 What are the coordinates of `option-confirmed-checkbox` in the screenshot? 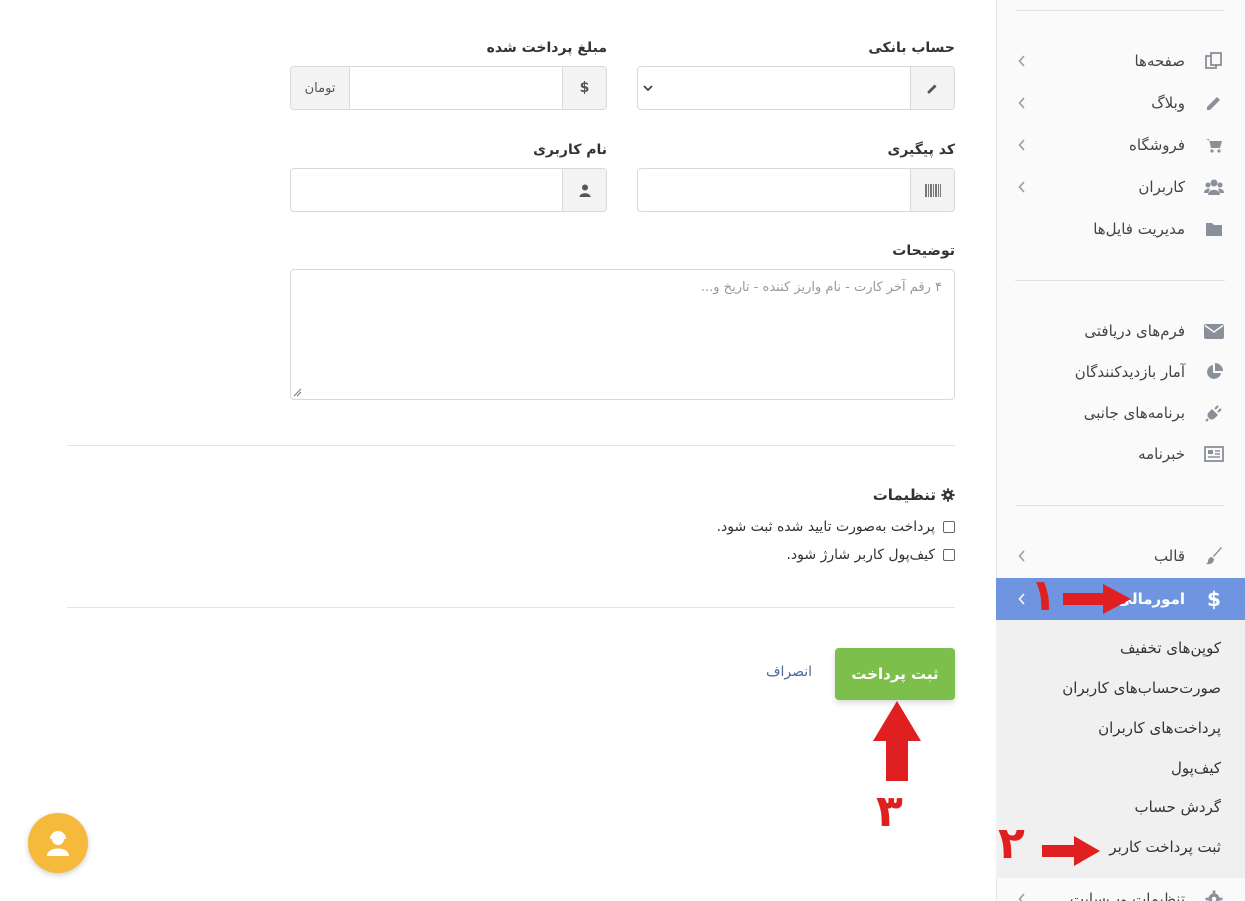 It's located at (949, 527).